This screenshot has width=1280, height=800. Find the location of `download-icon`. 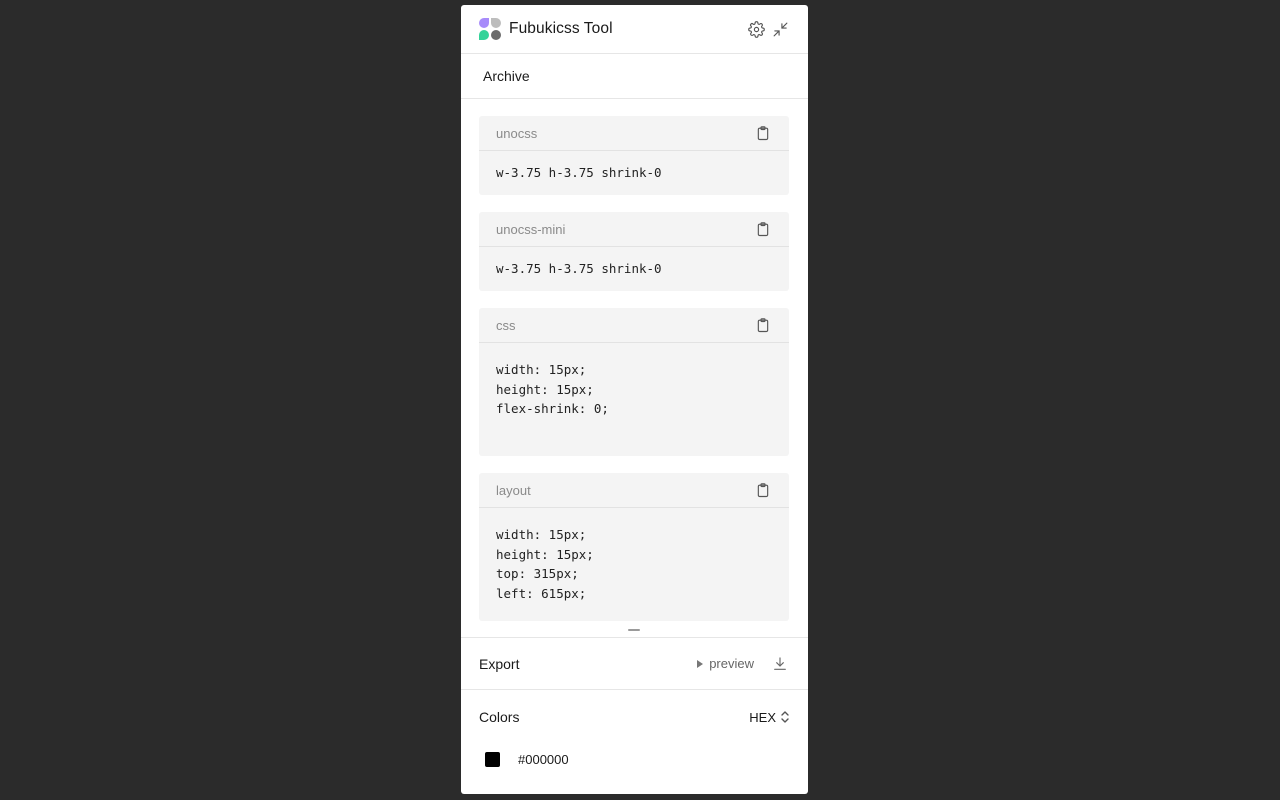

download-icon is located at coordinates (780, 664).